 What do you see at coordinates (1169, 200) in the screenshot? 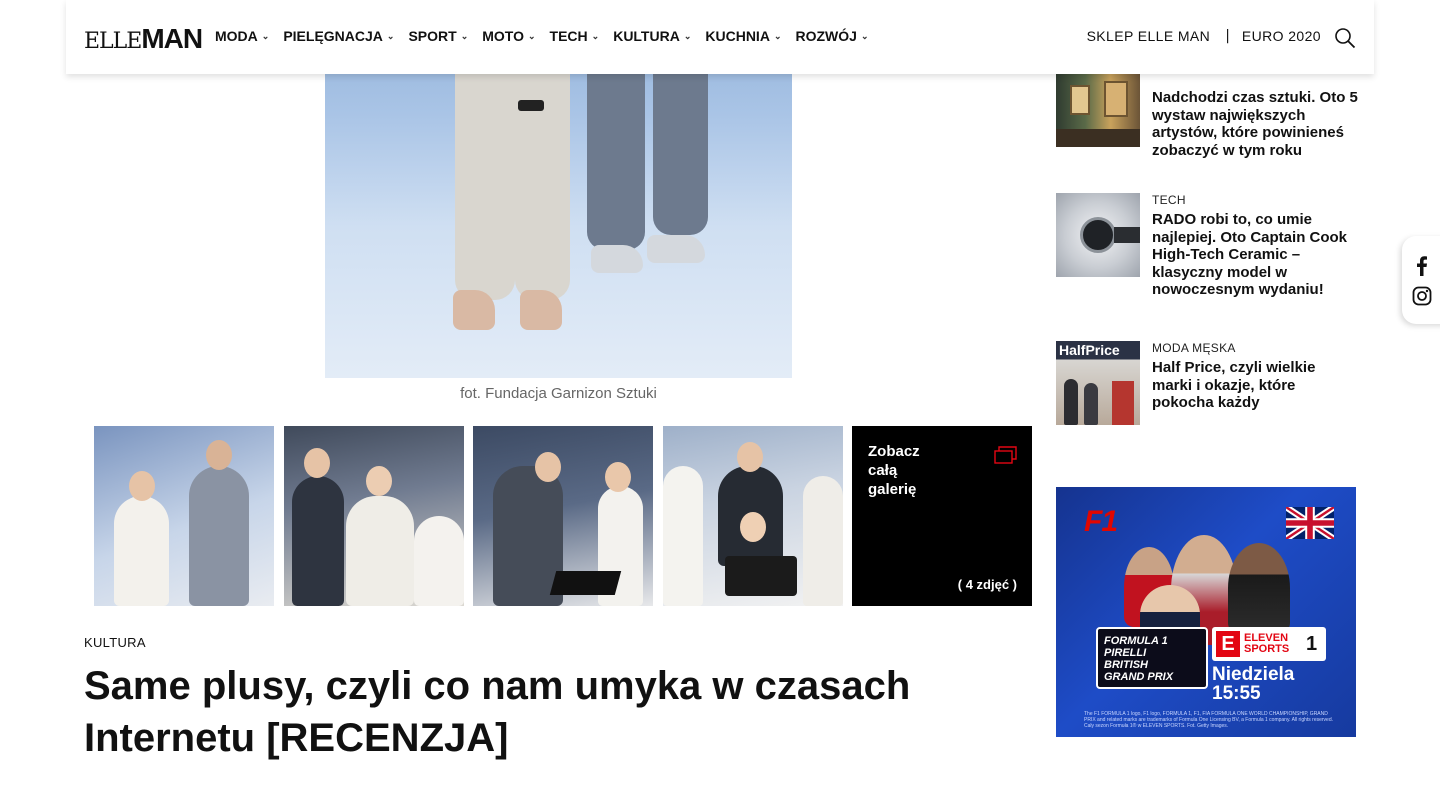
I see `sidebar-article-category: TECH` at bounding box center [1169, 200].